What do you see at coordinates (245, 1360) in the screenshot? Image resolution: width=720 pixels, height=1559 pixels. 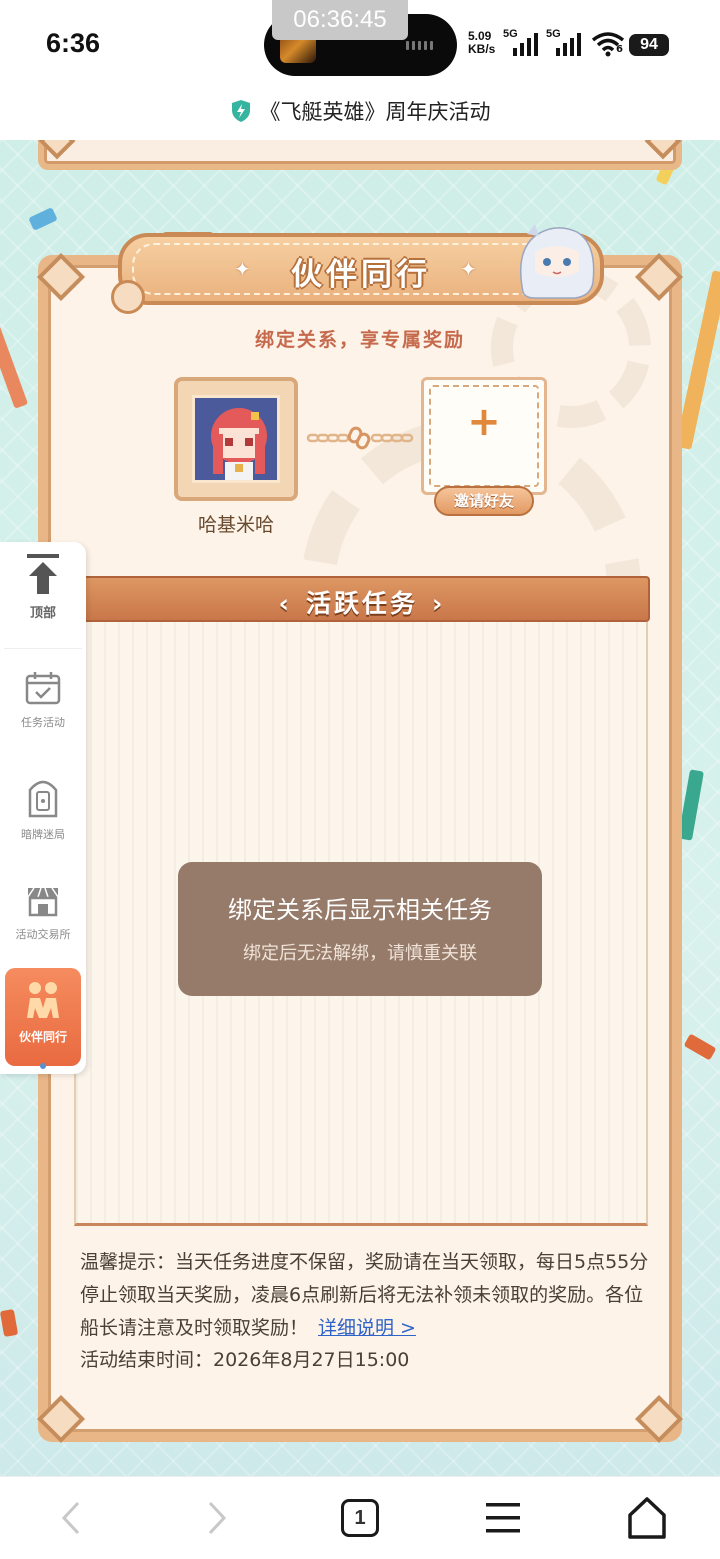 I see `end-time: 活动结束时间：2026年8月27日15:00` at bounding box center [245, 1360].